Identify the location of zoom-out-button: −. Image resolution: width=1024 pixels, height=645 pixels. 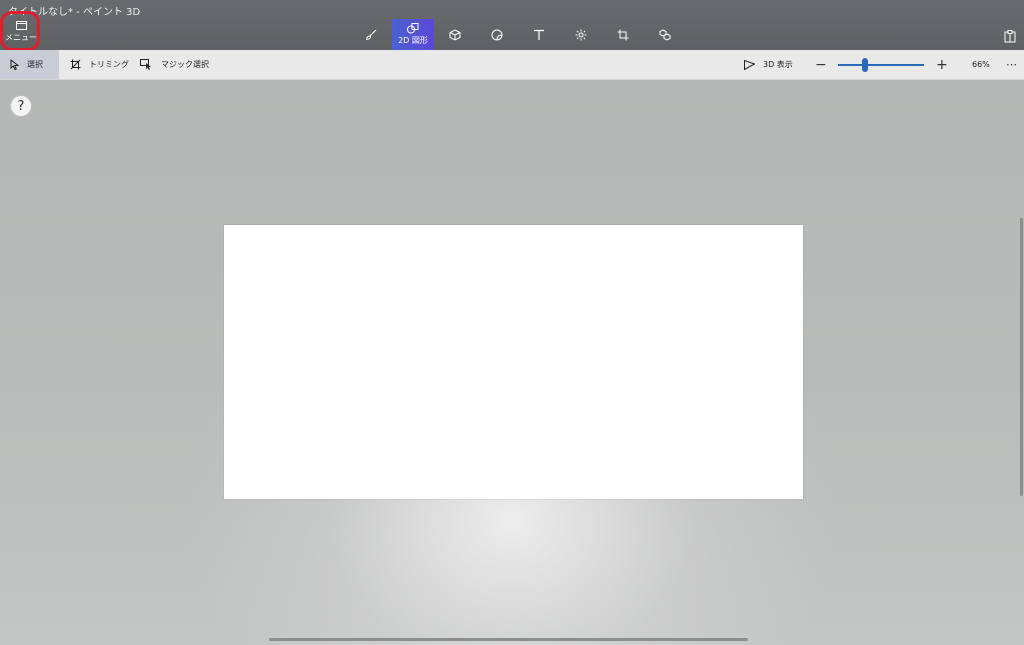
(821, 64).